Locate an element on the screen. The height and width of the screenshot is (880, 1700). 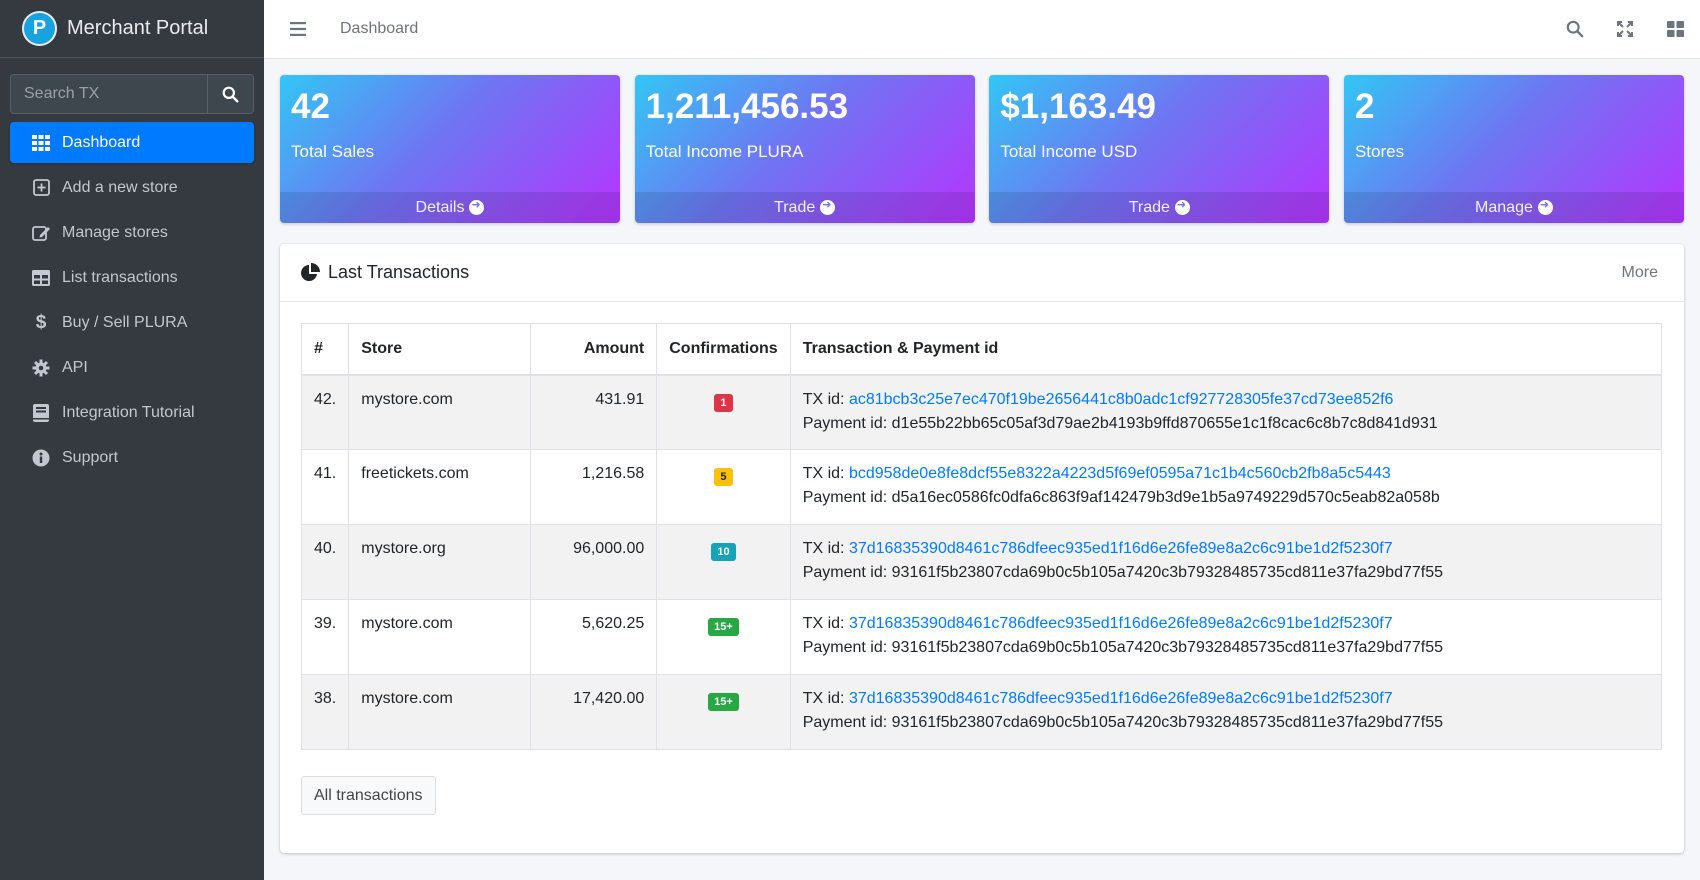
all-transactions-button: All transactions is located at coordinates (368, 795).